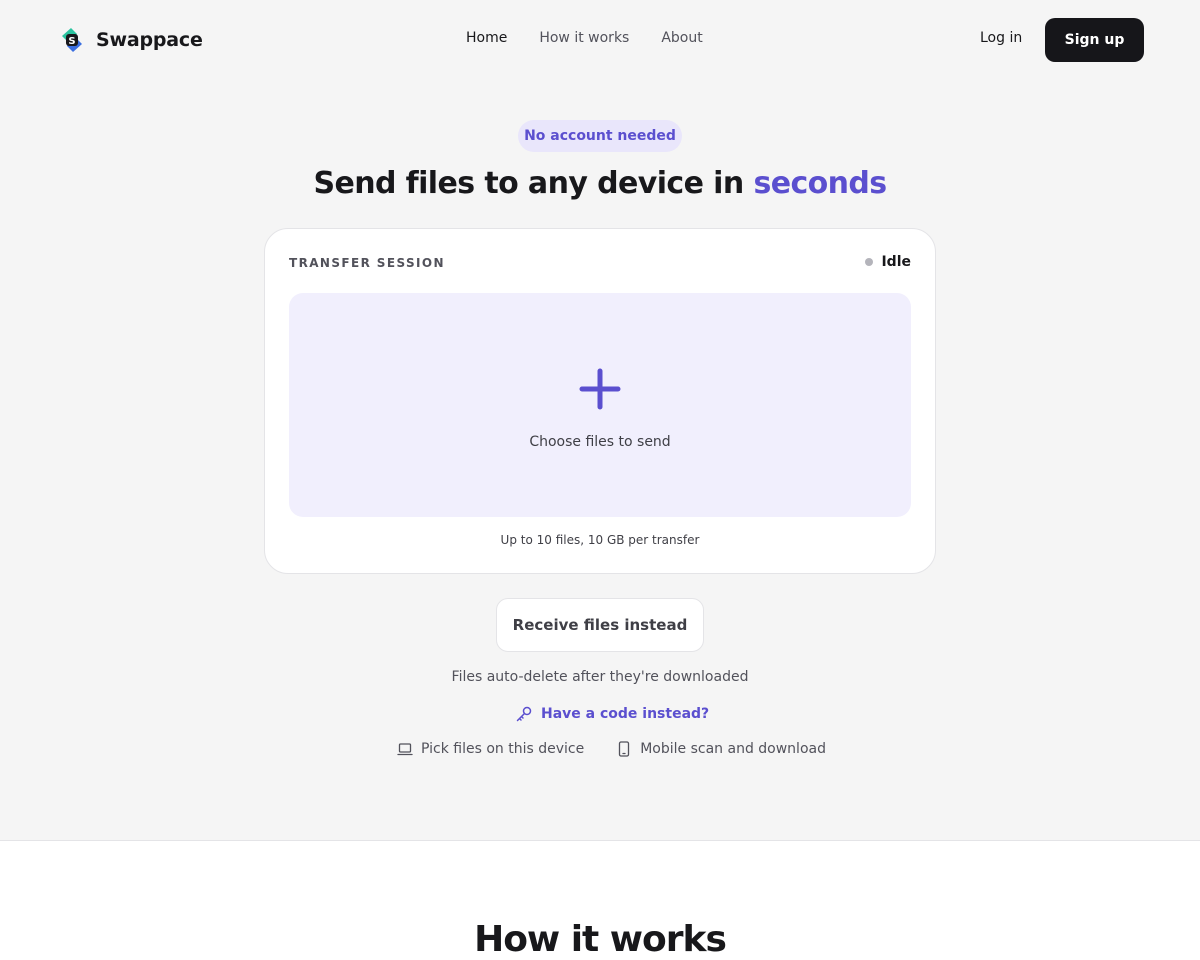 This screenshot has width=1200, height=960. I want to click on plus-icon, so click(600, 389).